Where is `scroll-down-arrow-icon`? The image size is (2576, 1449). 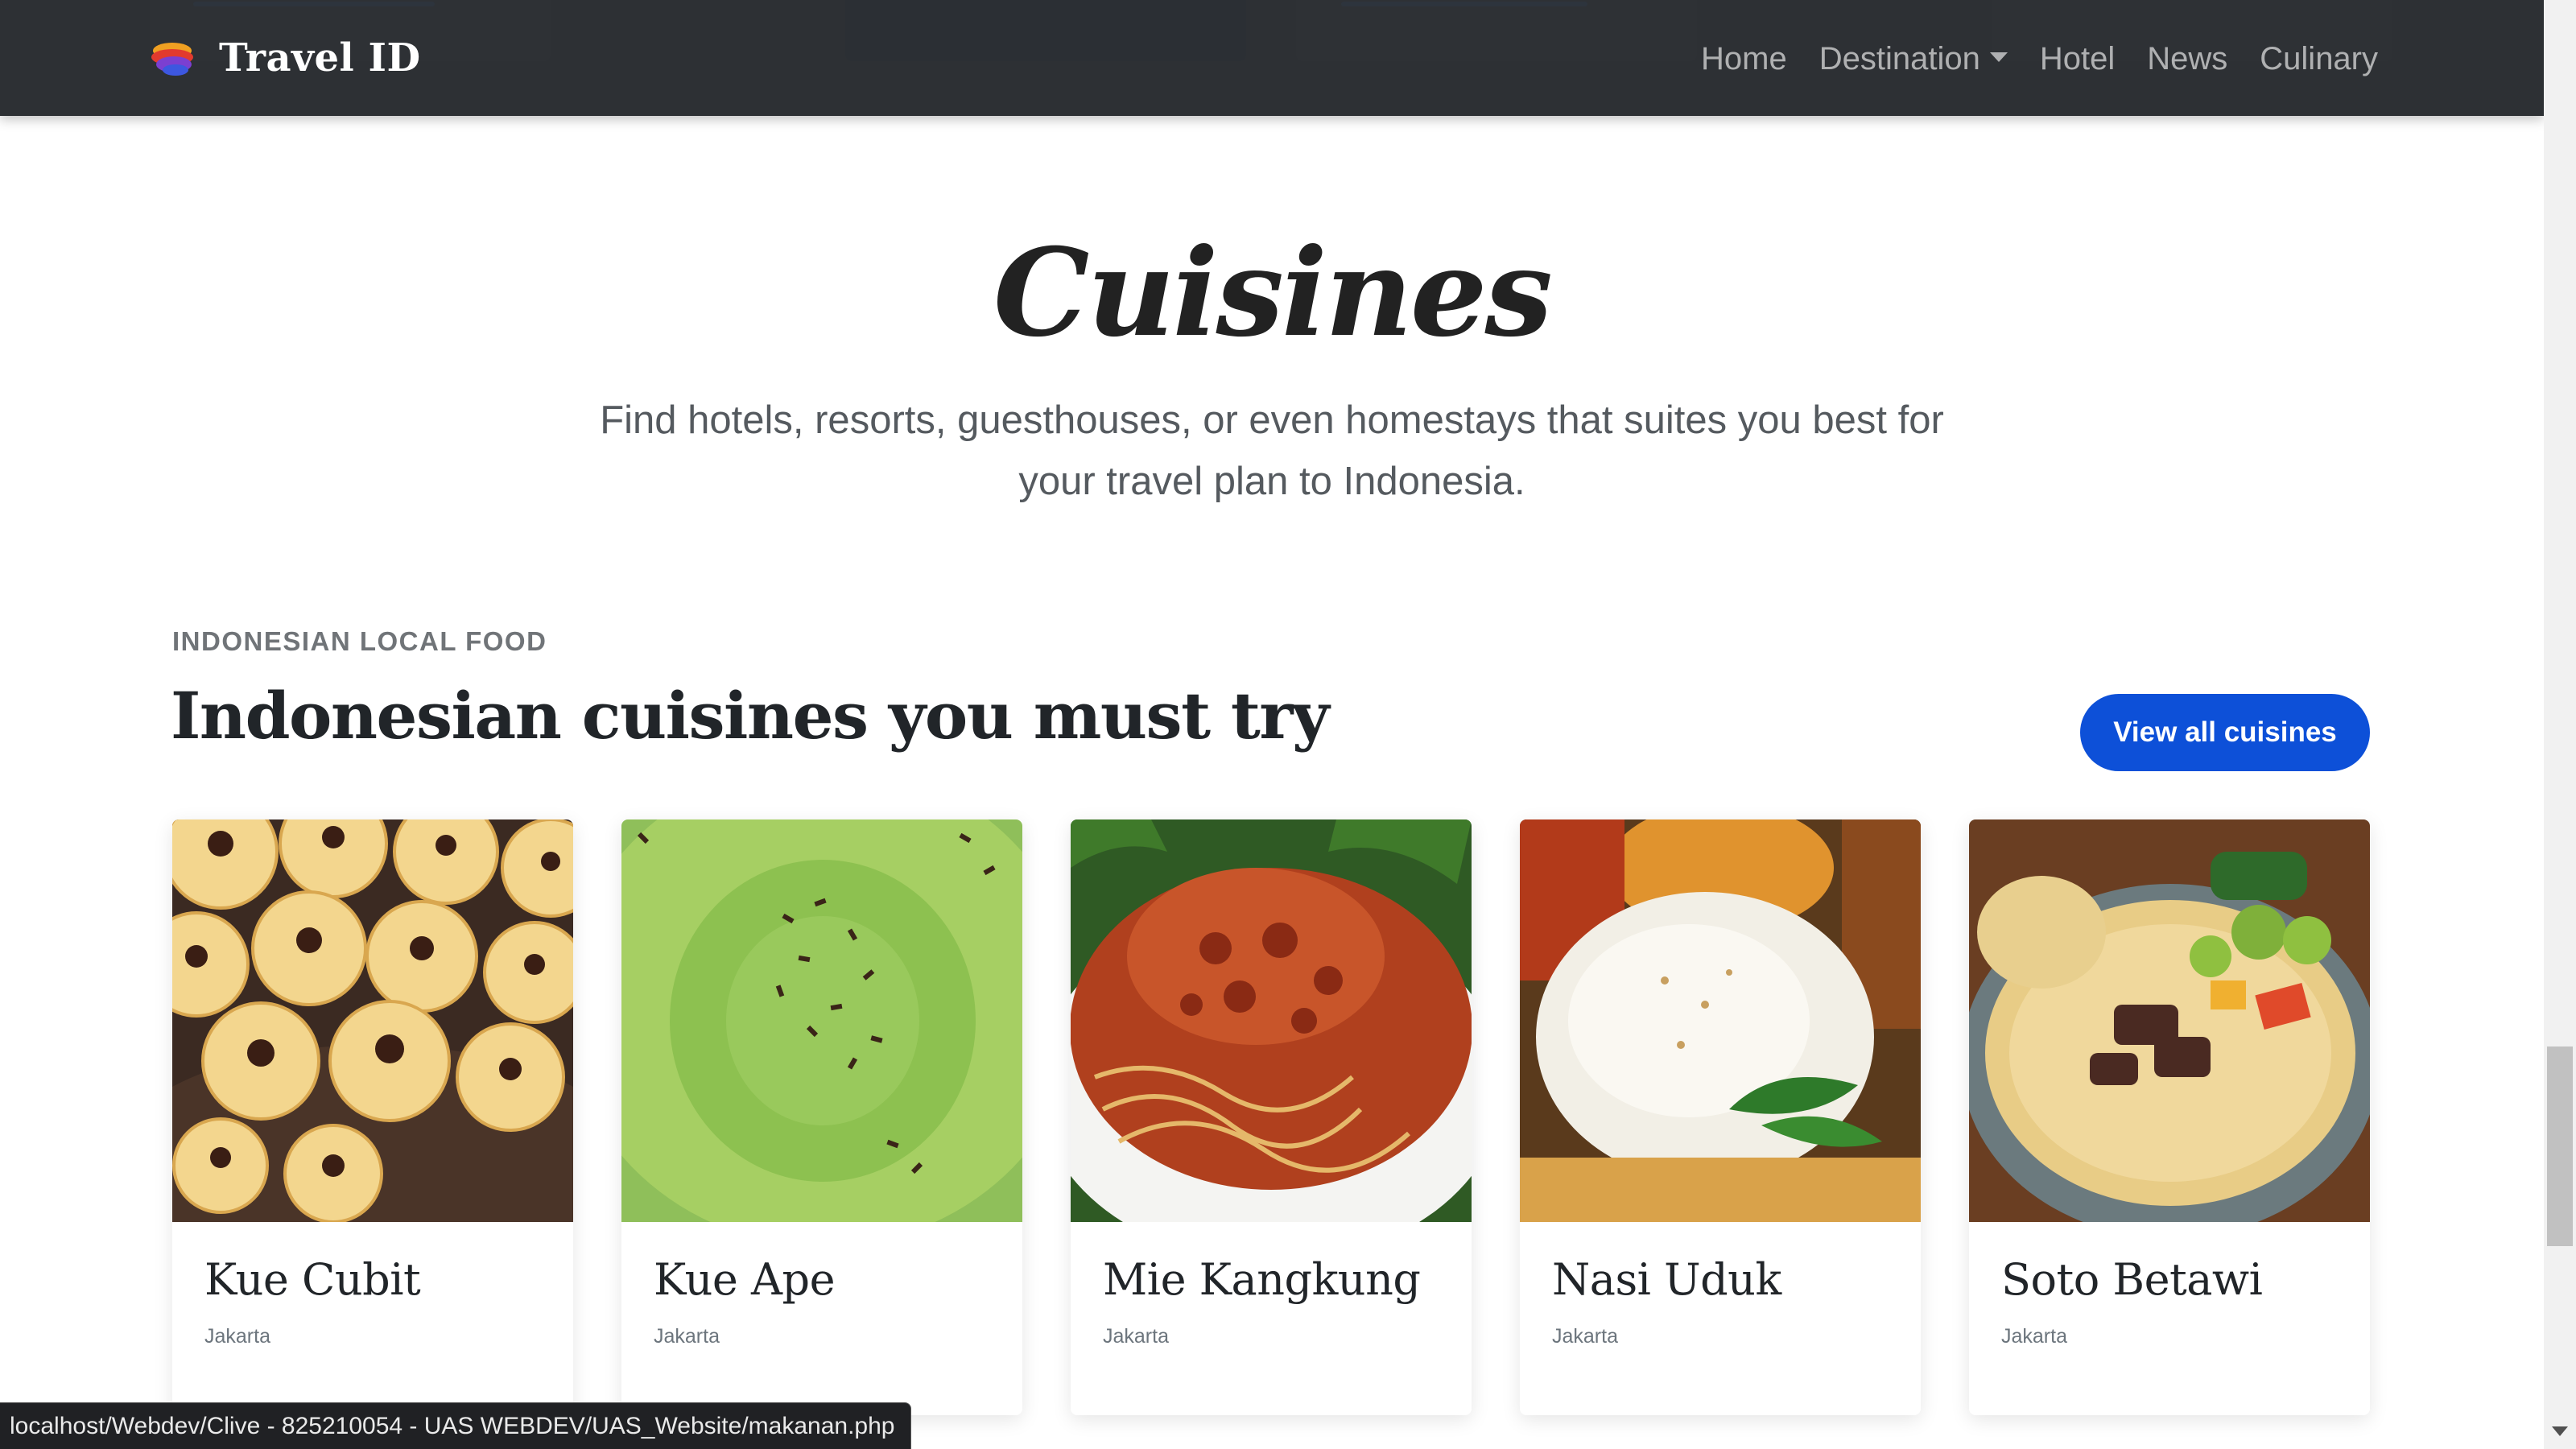 scroll-down-arrow-icon is located at coordinates (2560, 1431).